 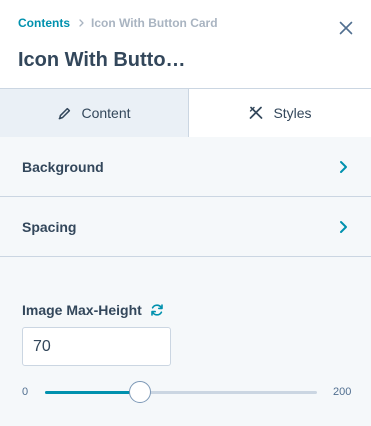 I want to click on tab-content: Content, so click(x=94, y=113).